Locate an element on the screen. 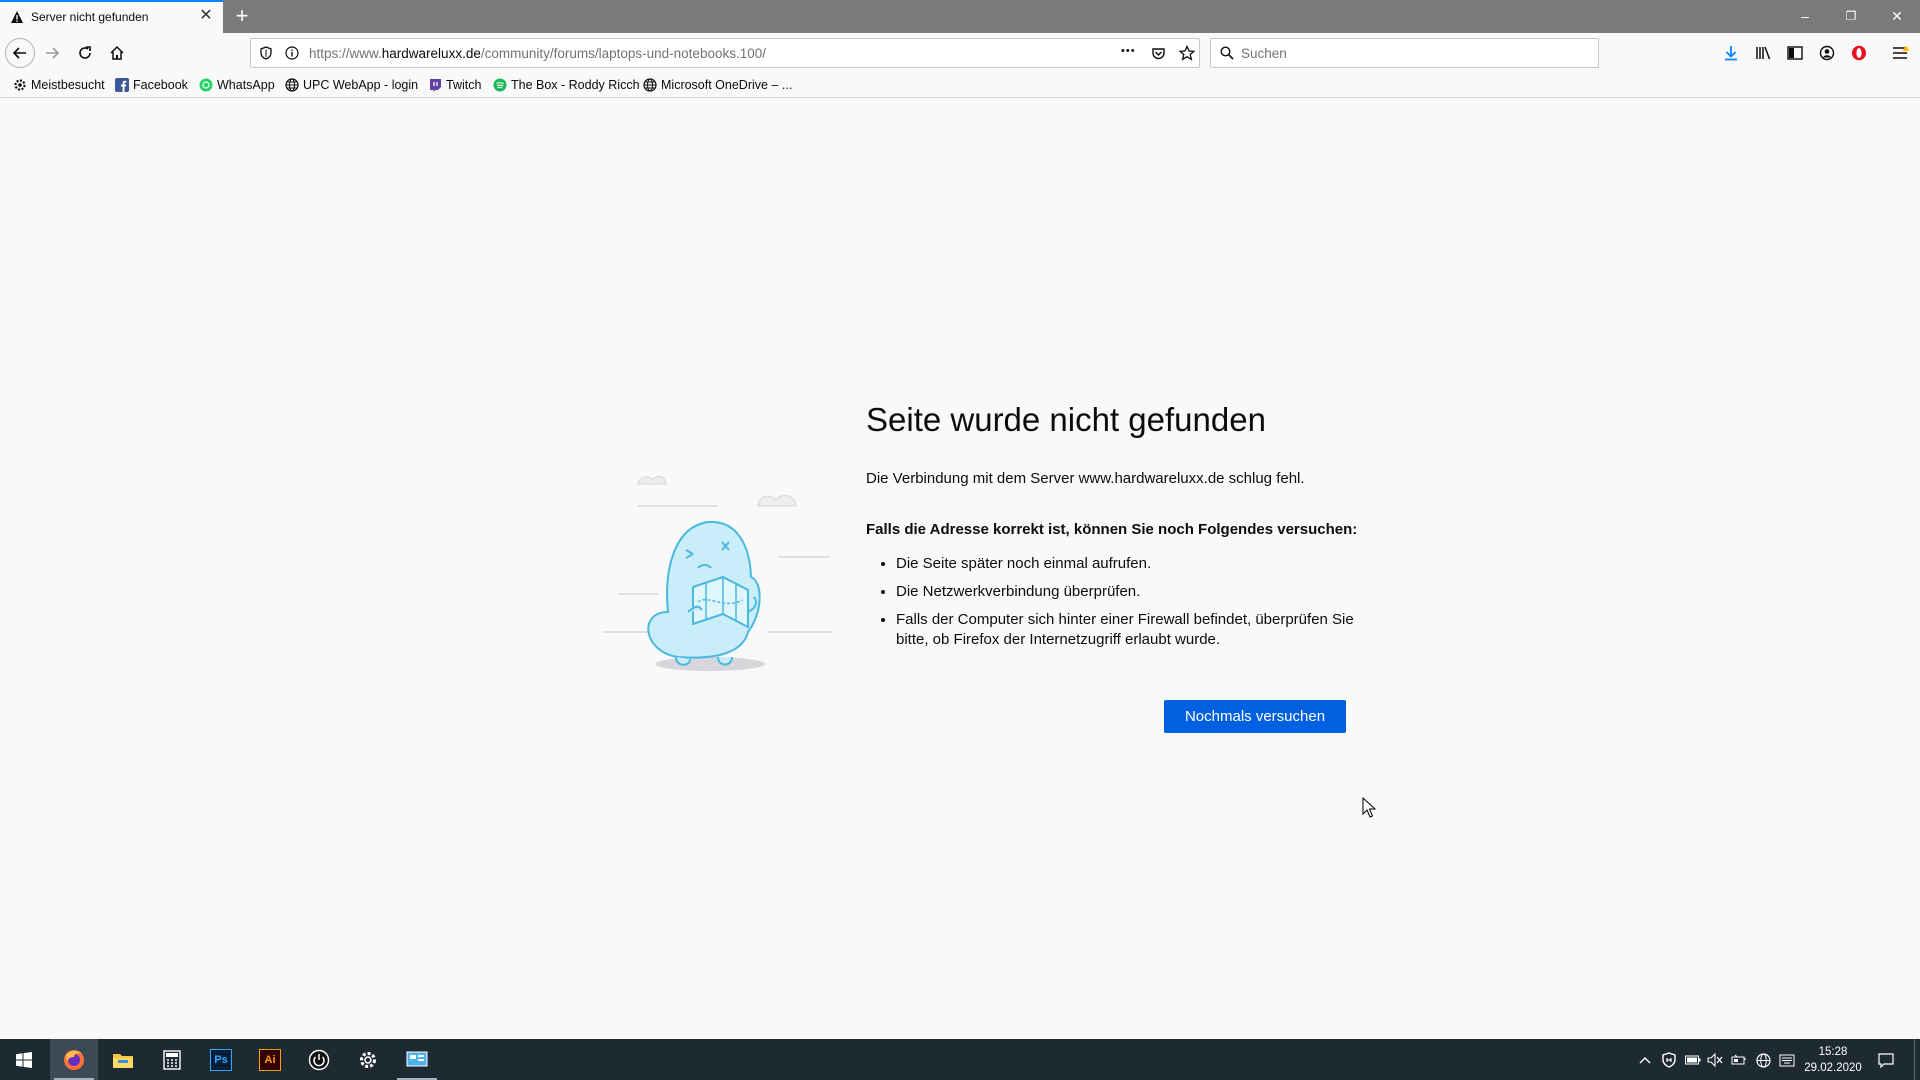 The height and width of the screenshot is (1080, 1920). bookmark-label: Twitch is located at coordinates (464, 85).